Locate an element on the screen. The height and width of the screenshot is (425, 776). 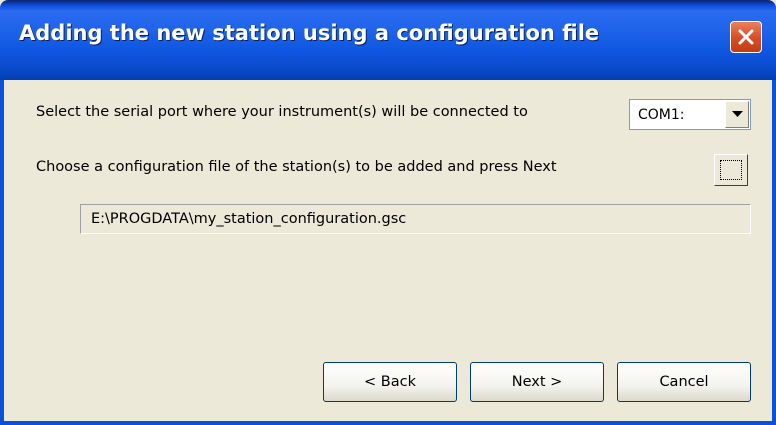
window-frame-right is located at coordinates (774, 252).